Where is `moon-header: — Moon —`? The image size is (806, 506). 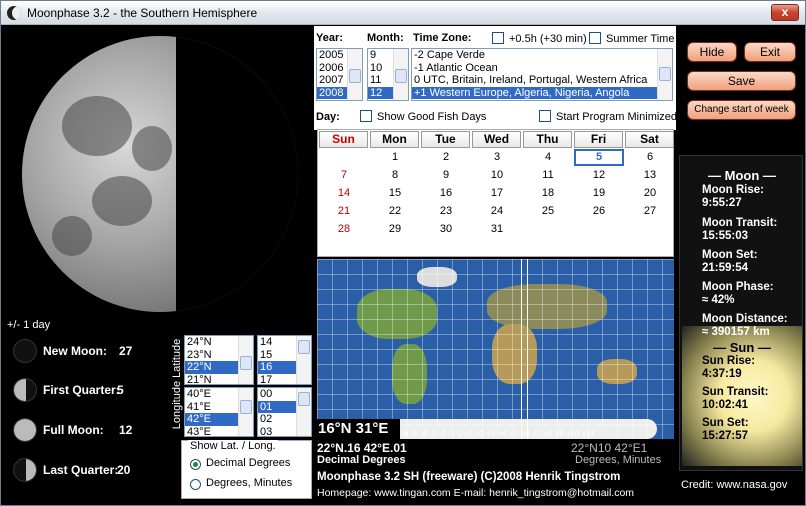 moon-header: — Moon — is located at coordinates (742, 175).